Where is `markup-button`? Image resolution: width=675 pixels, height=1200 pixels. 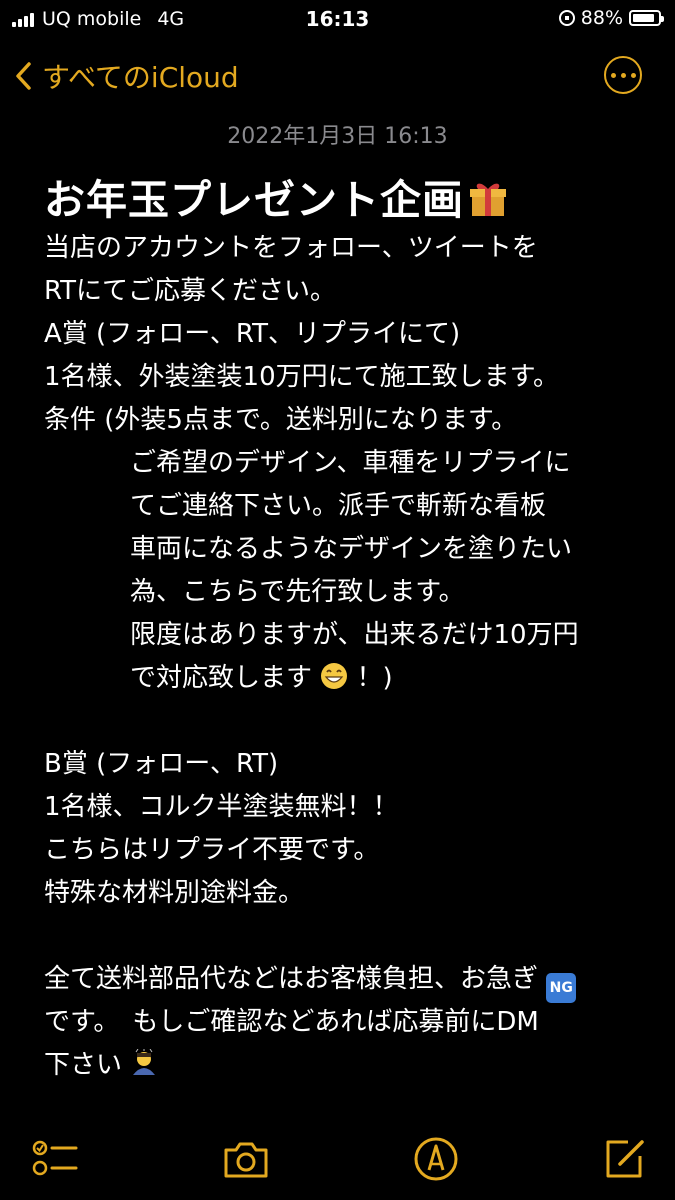
markup-button is located at coordinates (436, 1159).